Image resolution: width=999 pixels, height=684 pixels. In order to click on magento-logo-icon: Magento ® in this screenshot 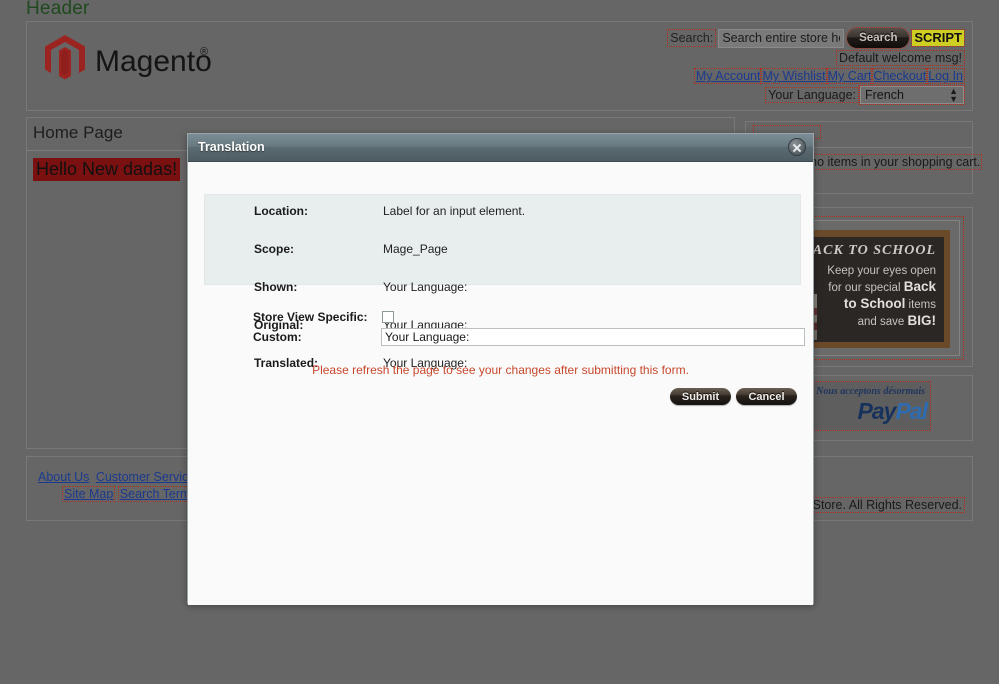, I will do `click(127, 59)`.